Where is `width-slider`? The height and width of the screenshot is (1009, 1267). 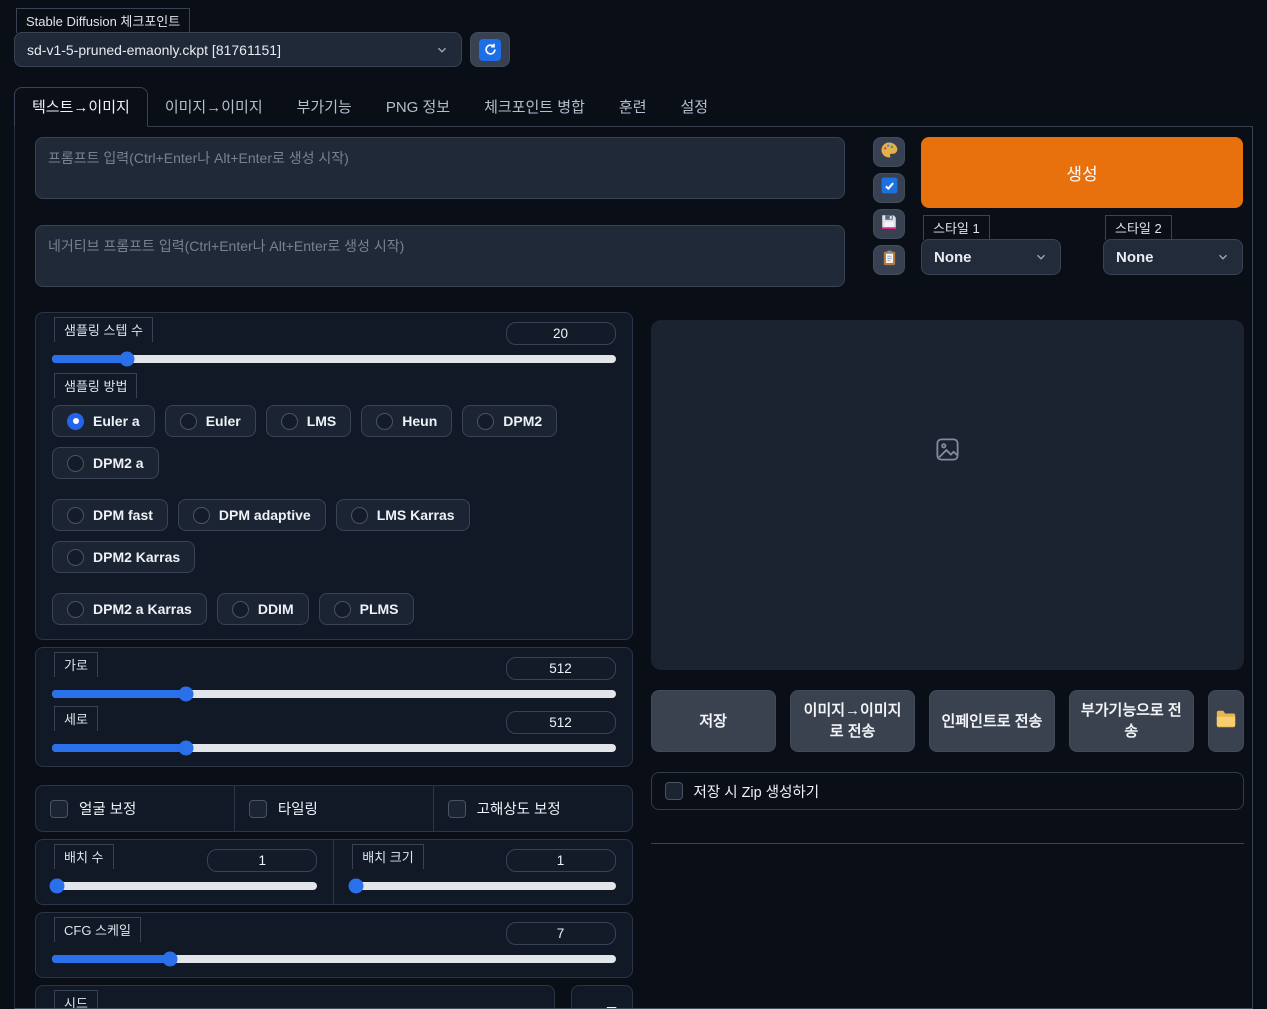
width-slider is located at coordinates (334, 694).